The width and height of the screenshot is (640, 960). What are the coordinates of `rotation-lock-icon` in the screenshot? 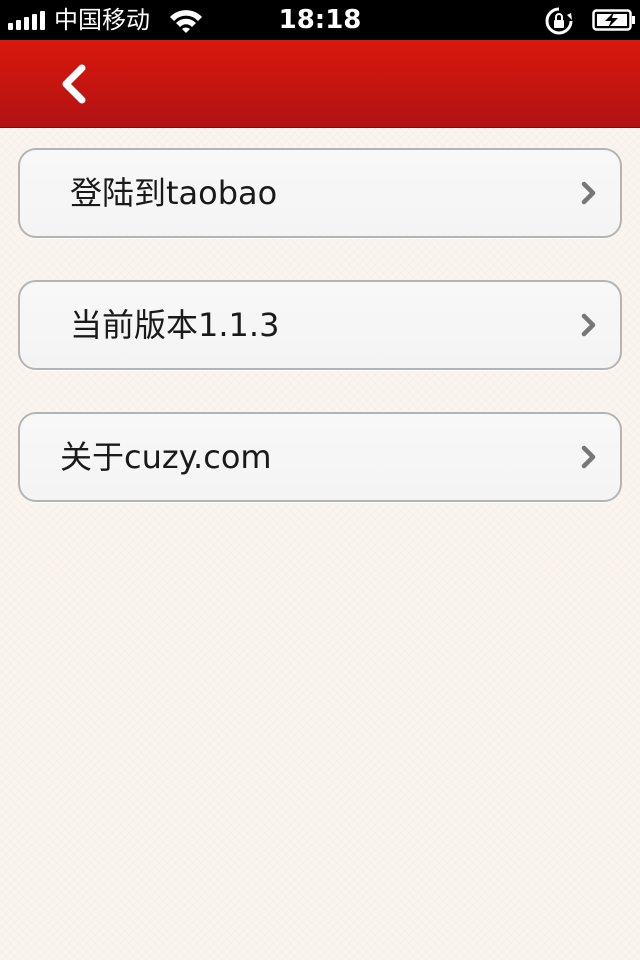 It's located at (559, 21).